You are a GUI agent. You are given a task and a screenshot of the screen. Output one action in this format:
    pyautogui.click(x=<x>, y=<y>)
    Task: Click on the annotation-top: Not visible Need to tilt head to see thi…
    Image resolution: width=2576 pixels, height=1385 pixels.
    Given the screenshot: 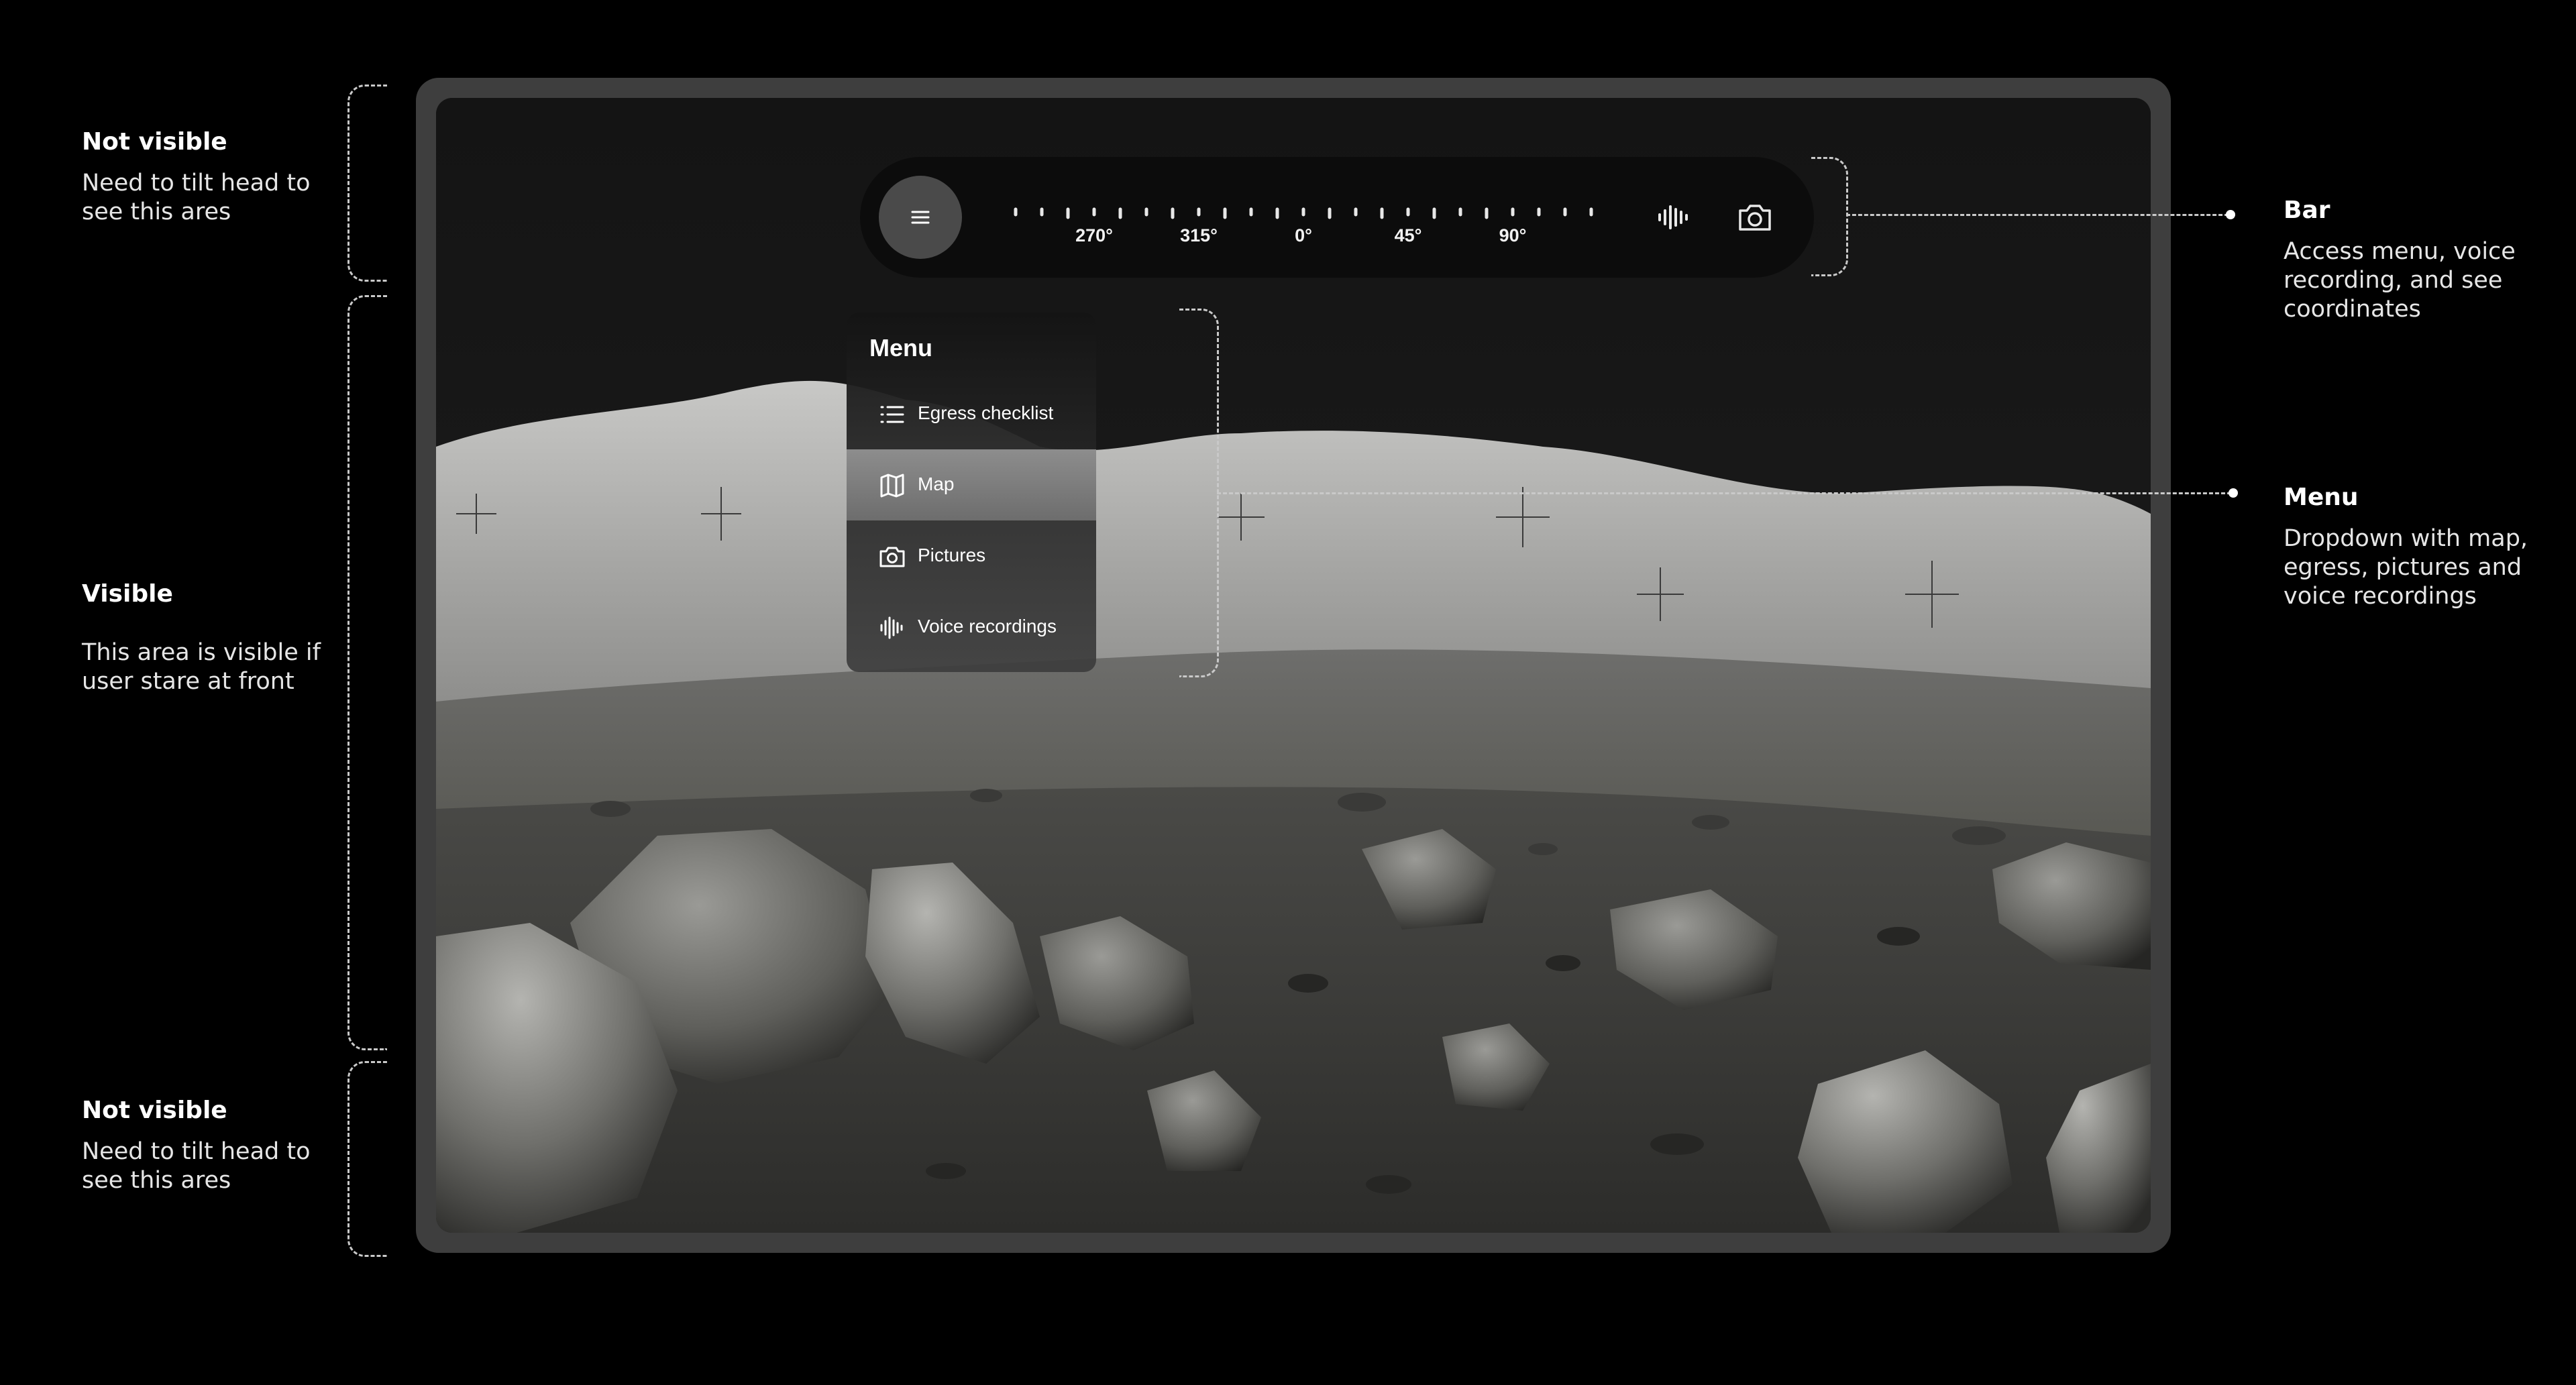 What is the action you would take?
    pyautogui.click(x=196, y=177)
    